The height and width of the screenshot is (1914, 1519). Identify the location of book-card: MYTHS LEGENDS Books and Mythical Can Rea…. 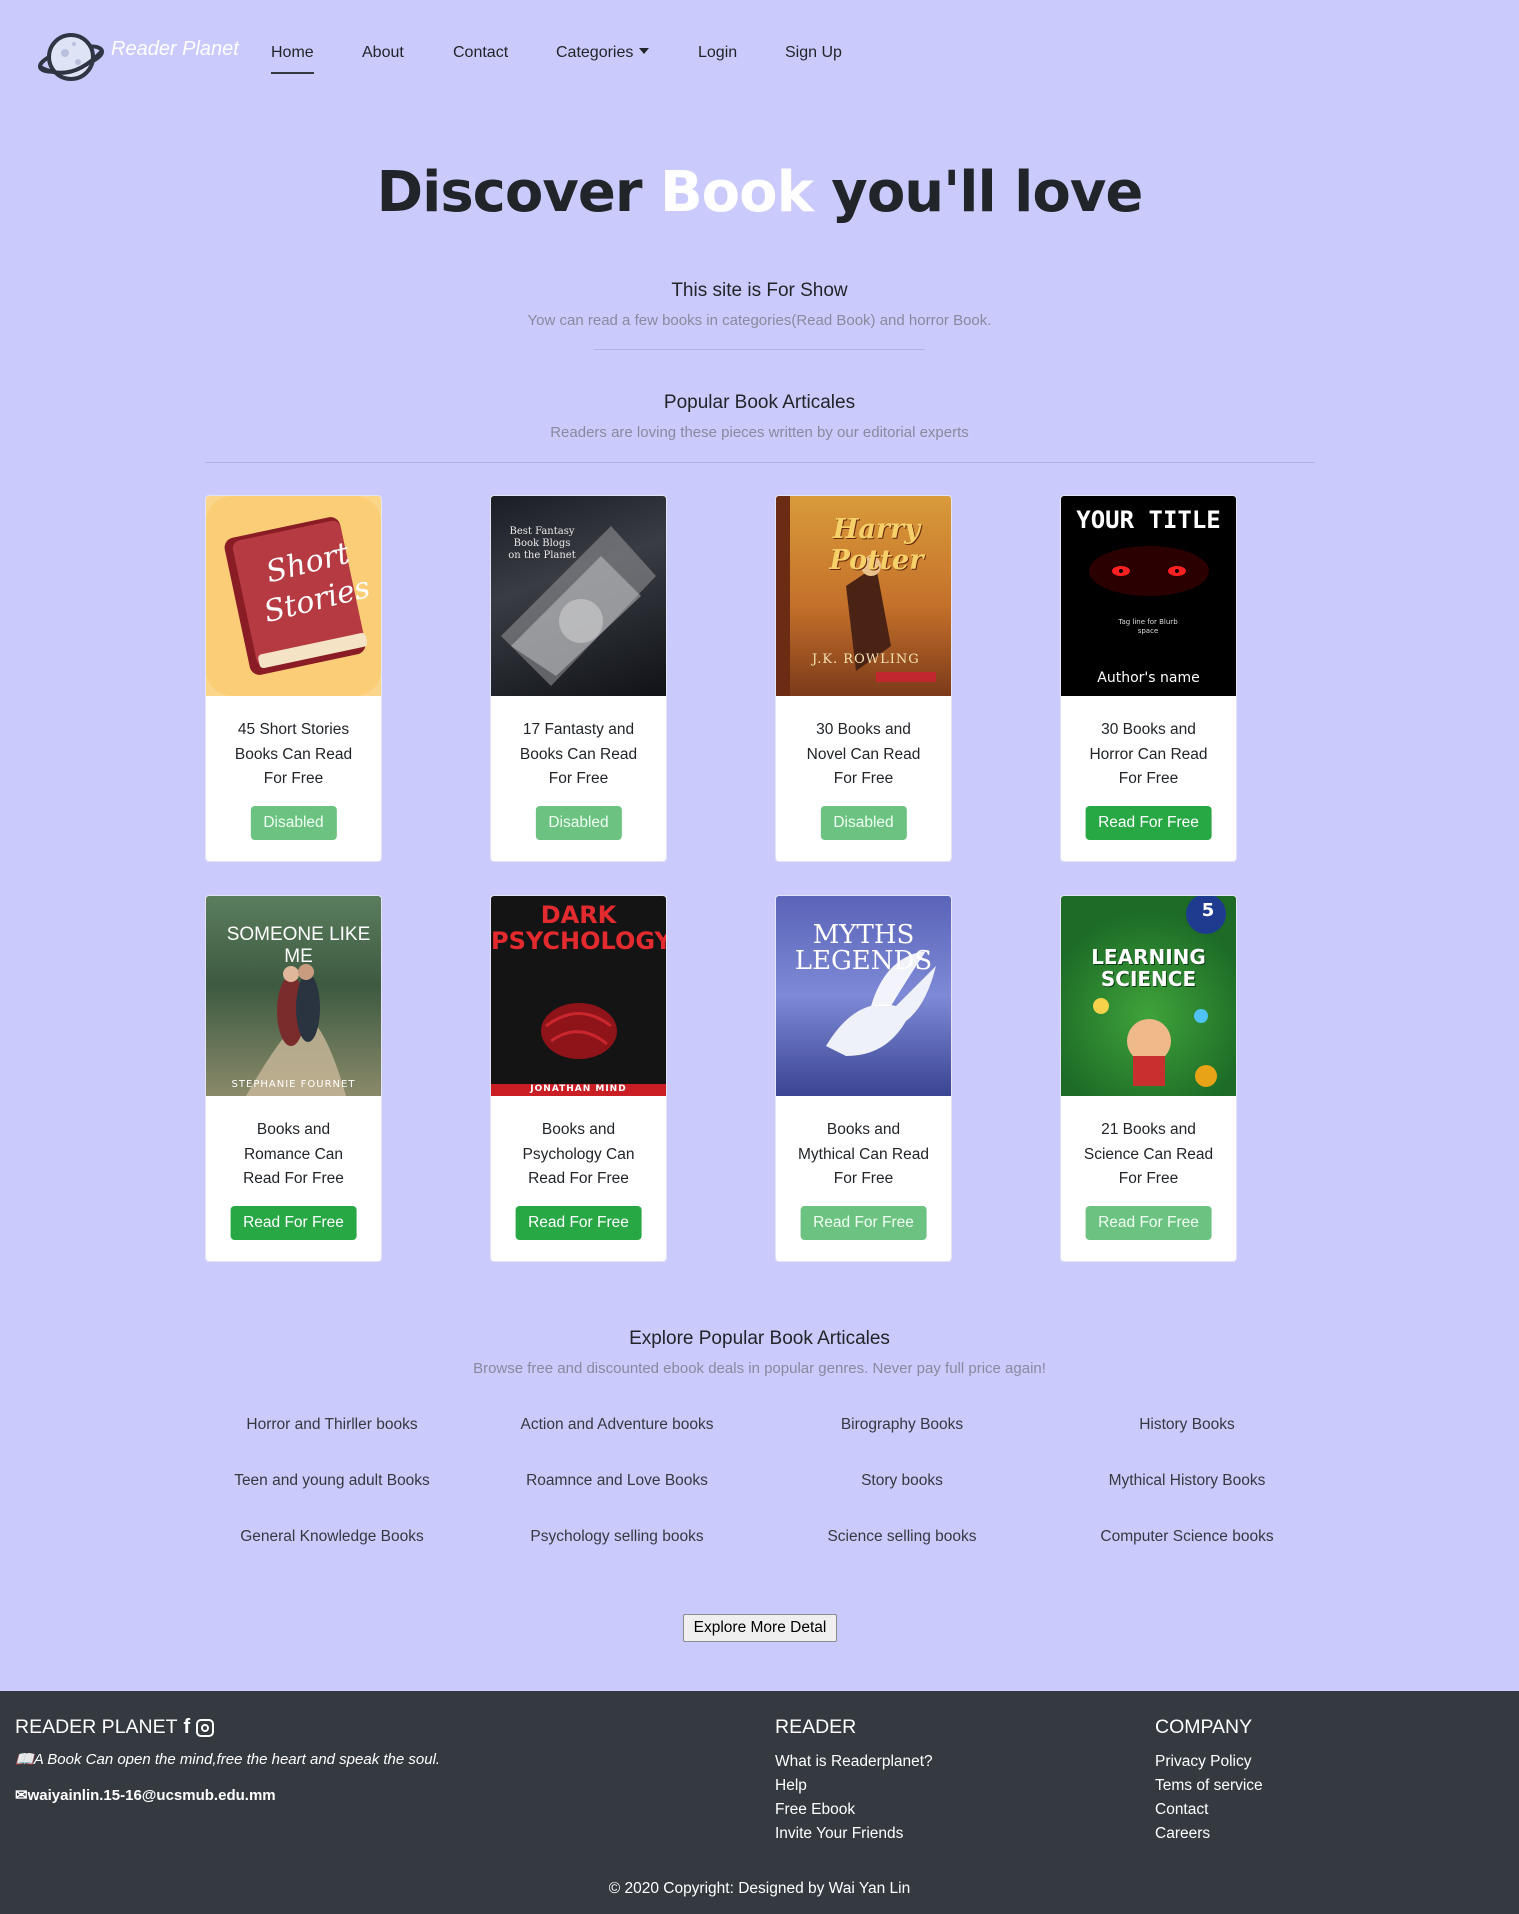
(863, 1078).